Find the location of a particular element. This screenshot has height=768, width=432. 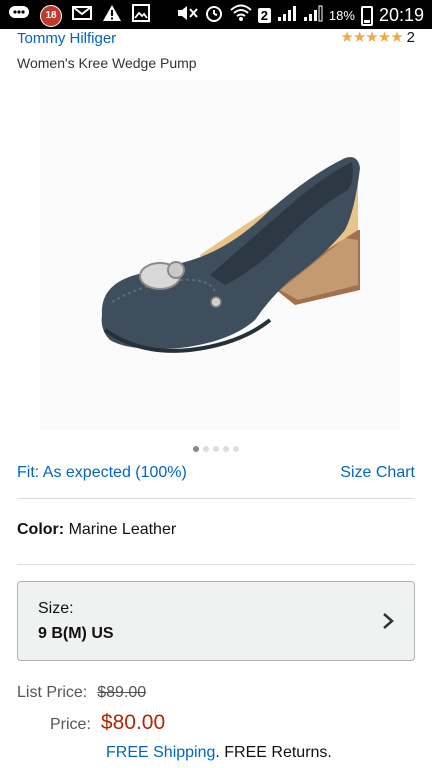

list-price-value: $89.00 is located at coordinates (122, 692).